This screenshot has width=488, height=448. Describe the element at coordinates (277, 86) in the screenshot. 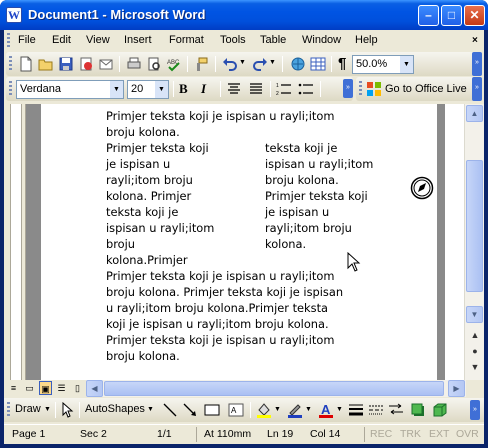

I see `svg-text: 1` at that location.